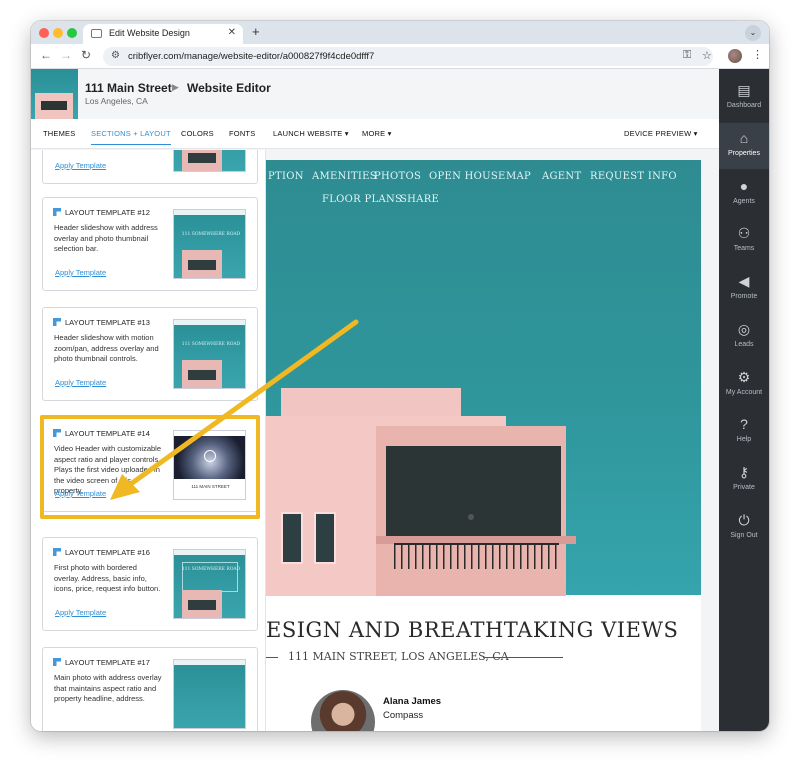 This screenshot has width=800, height=772. I want to click on tab-bar: Edit Website Design ✕ + ⌄, so click(400, 32).